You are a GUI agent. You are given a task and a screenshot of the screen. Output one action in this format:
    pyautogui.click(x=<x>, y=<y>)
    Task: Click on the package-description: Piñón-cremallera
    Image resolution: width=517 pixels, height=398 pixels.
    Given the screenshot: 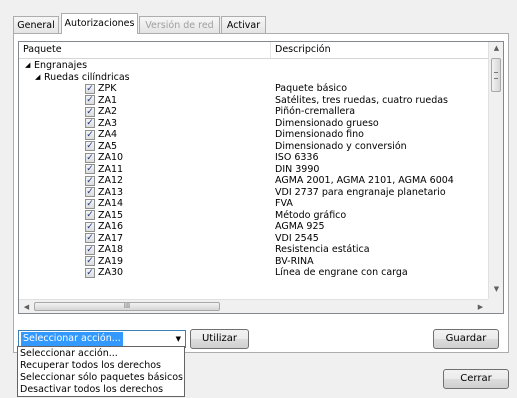 What is the action you would take?
    pyautogui.click(x=315, y=111)
    